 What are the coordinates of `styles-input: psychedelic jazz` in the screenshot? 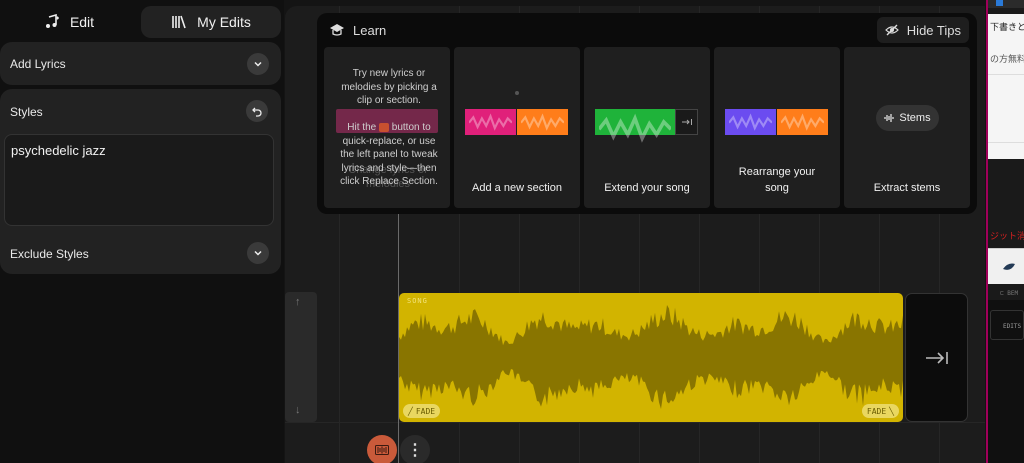 It's located at (139, 180).